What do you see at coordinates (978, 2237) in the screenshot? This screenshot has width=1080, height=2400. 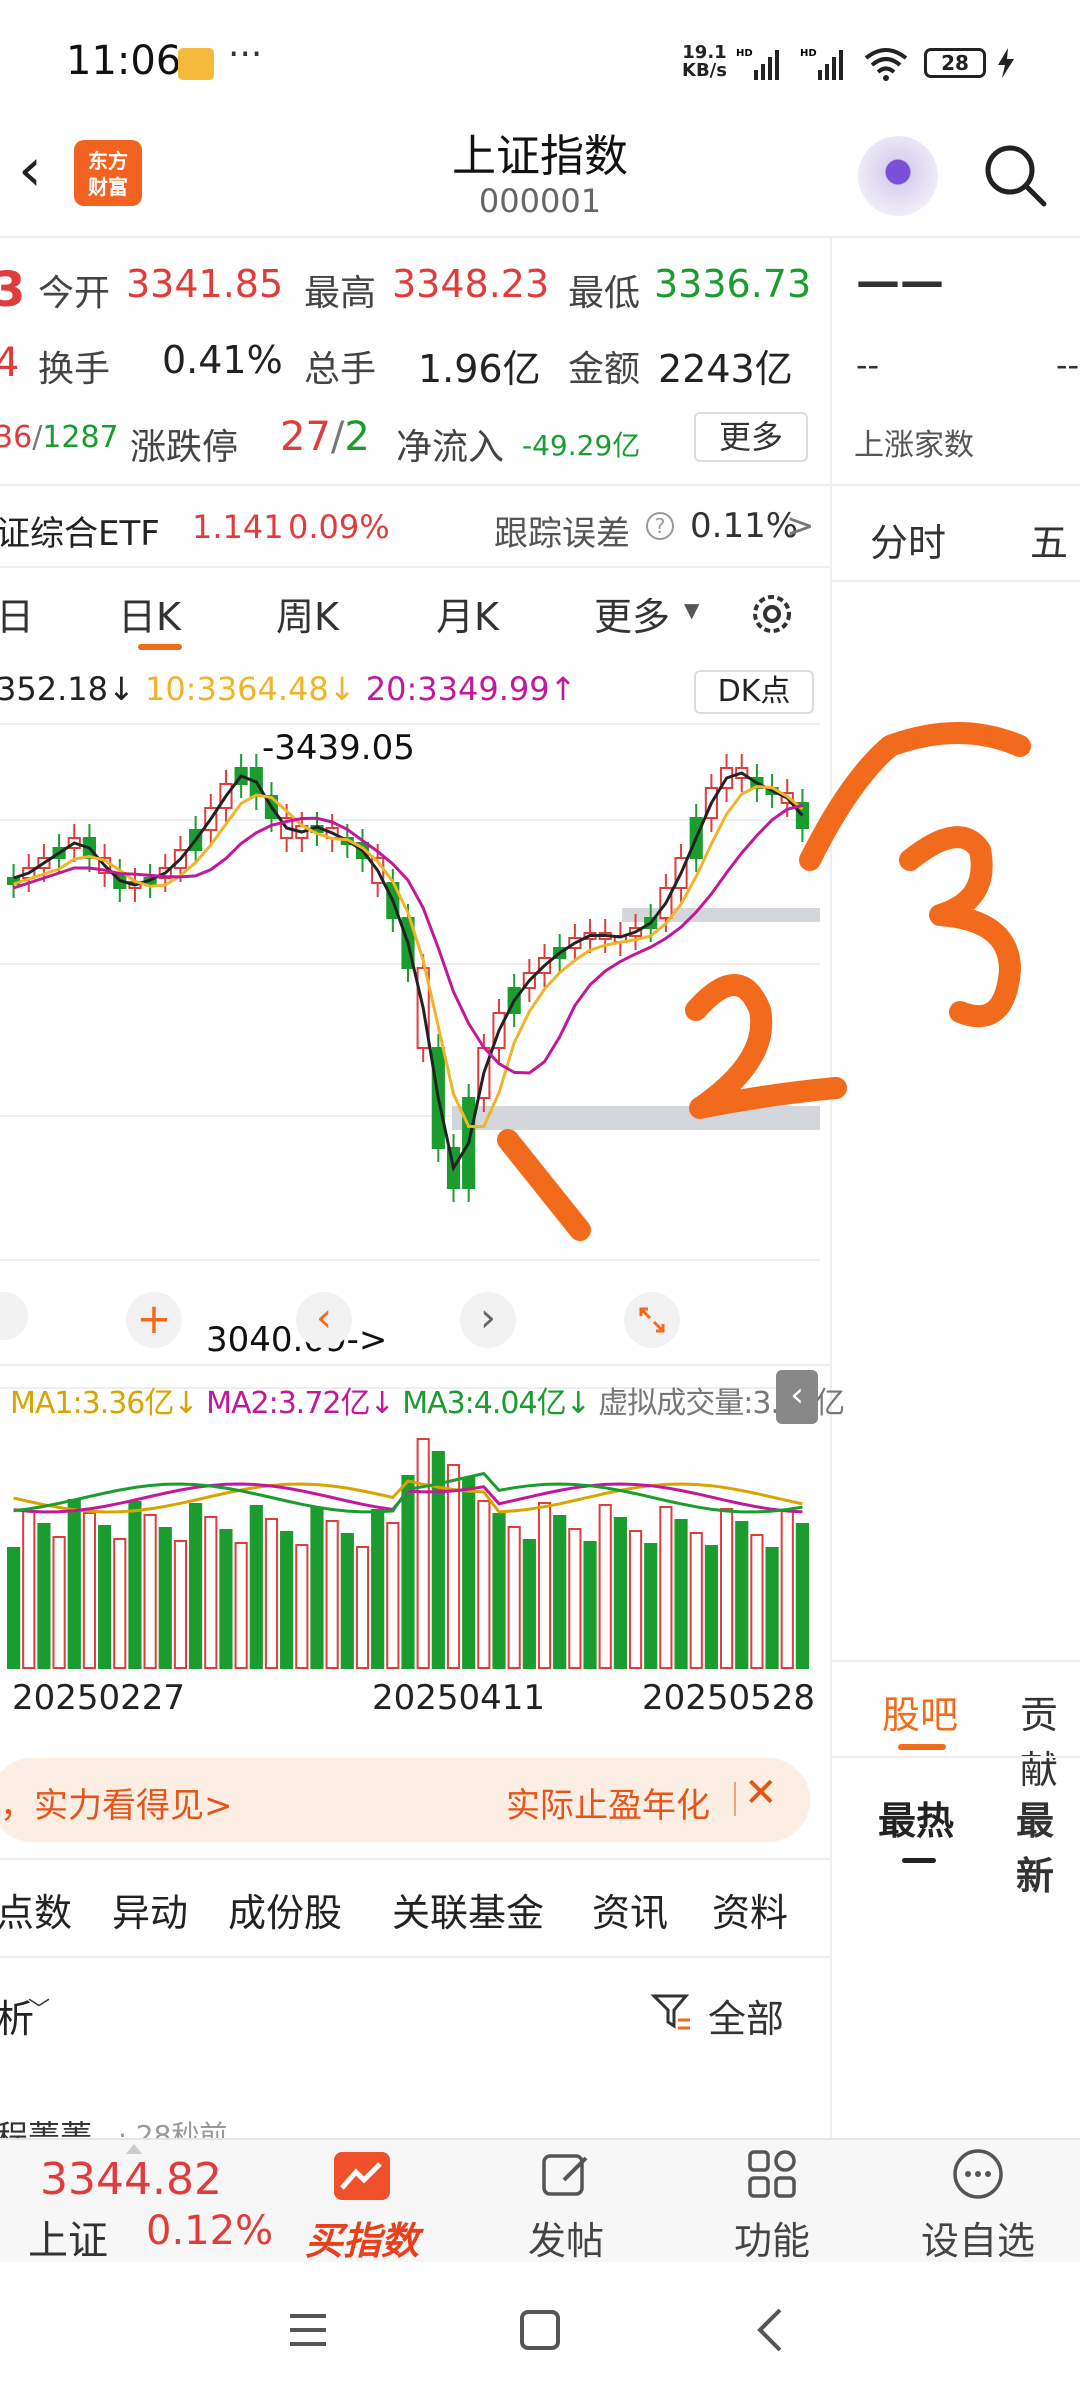 I see `add-watchlist-button: 设自选` at bounding box center [978, 2237].